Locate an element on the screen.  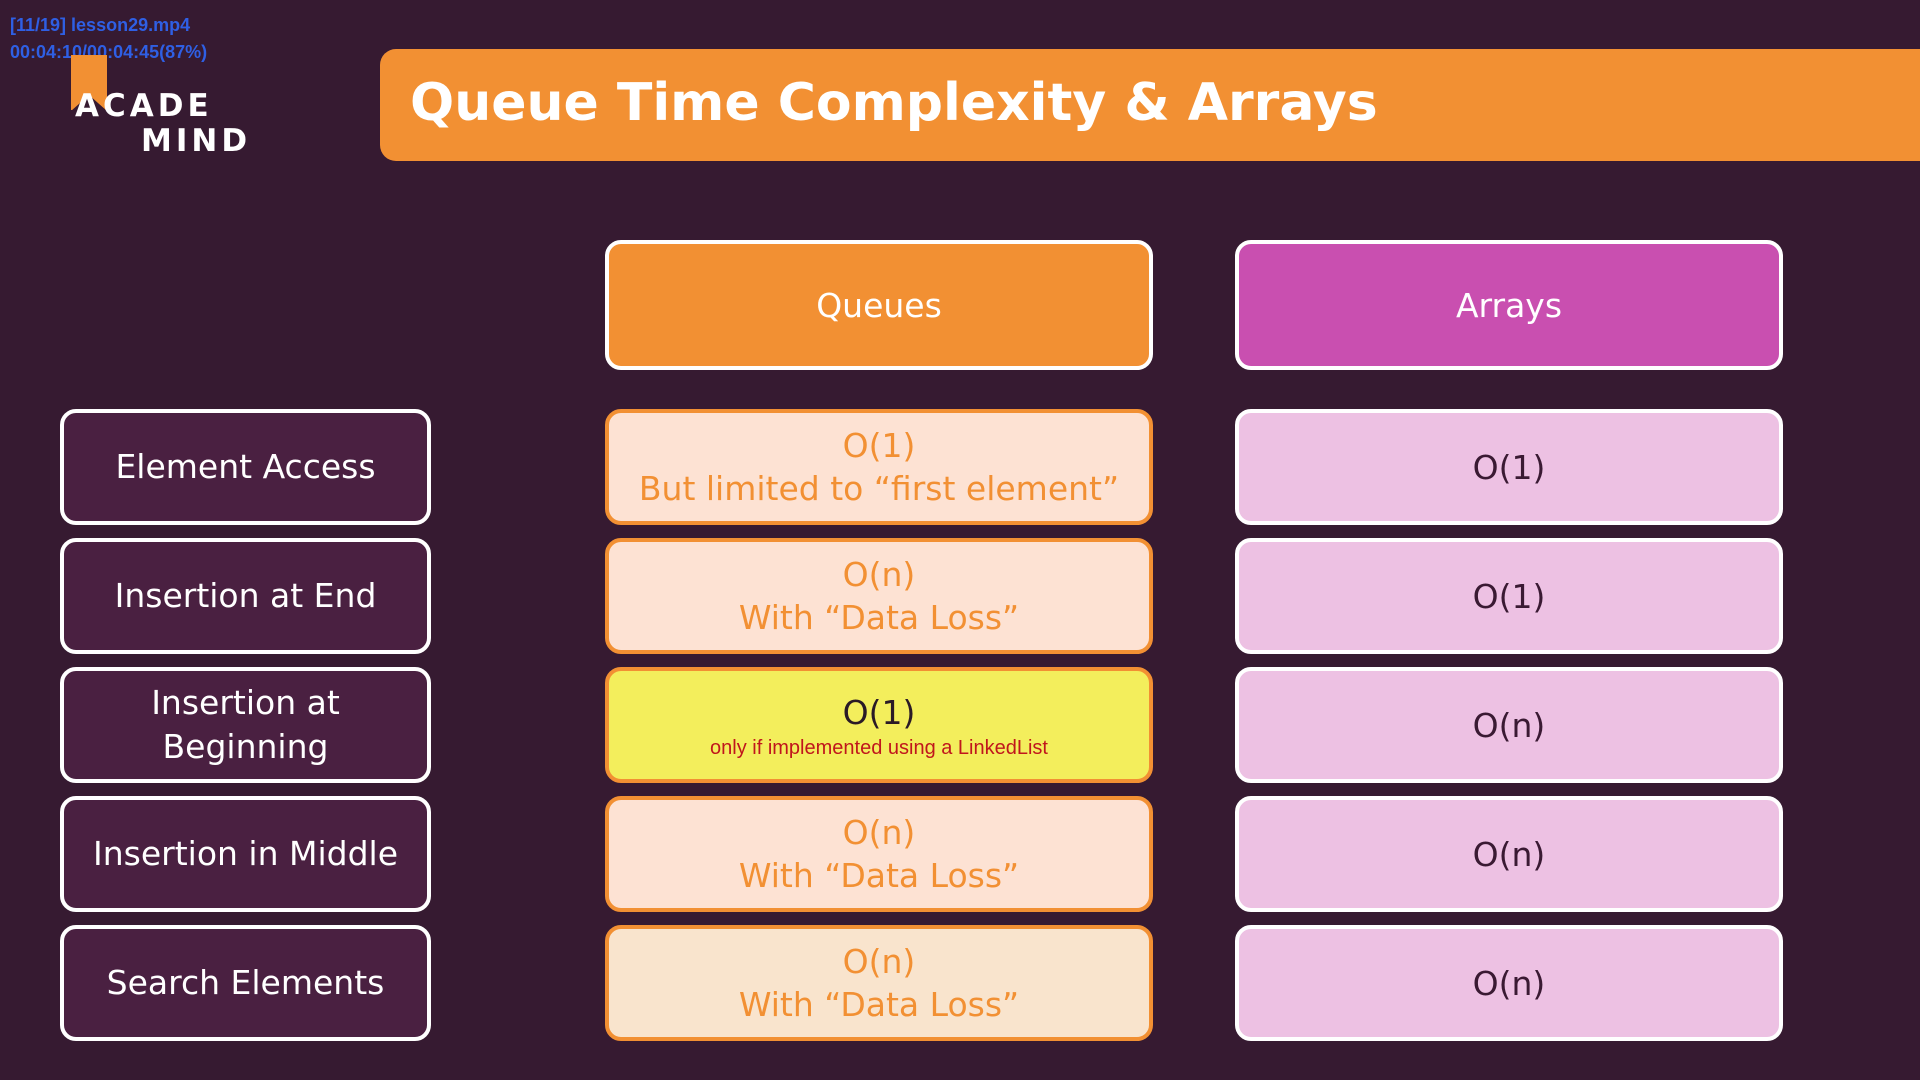
academind-logo: ACADE MIND is located at coordinates (161, 110).